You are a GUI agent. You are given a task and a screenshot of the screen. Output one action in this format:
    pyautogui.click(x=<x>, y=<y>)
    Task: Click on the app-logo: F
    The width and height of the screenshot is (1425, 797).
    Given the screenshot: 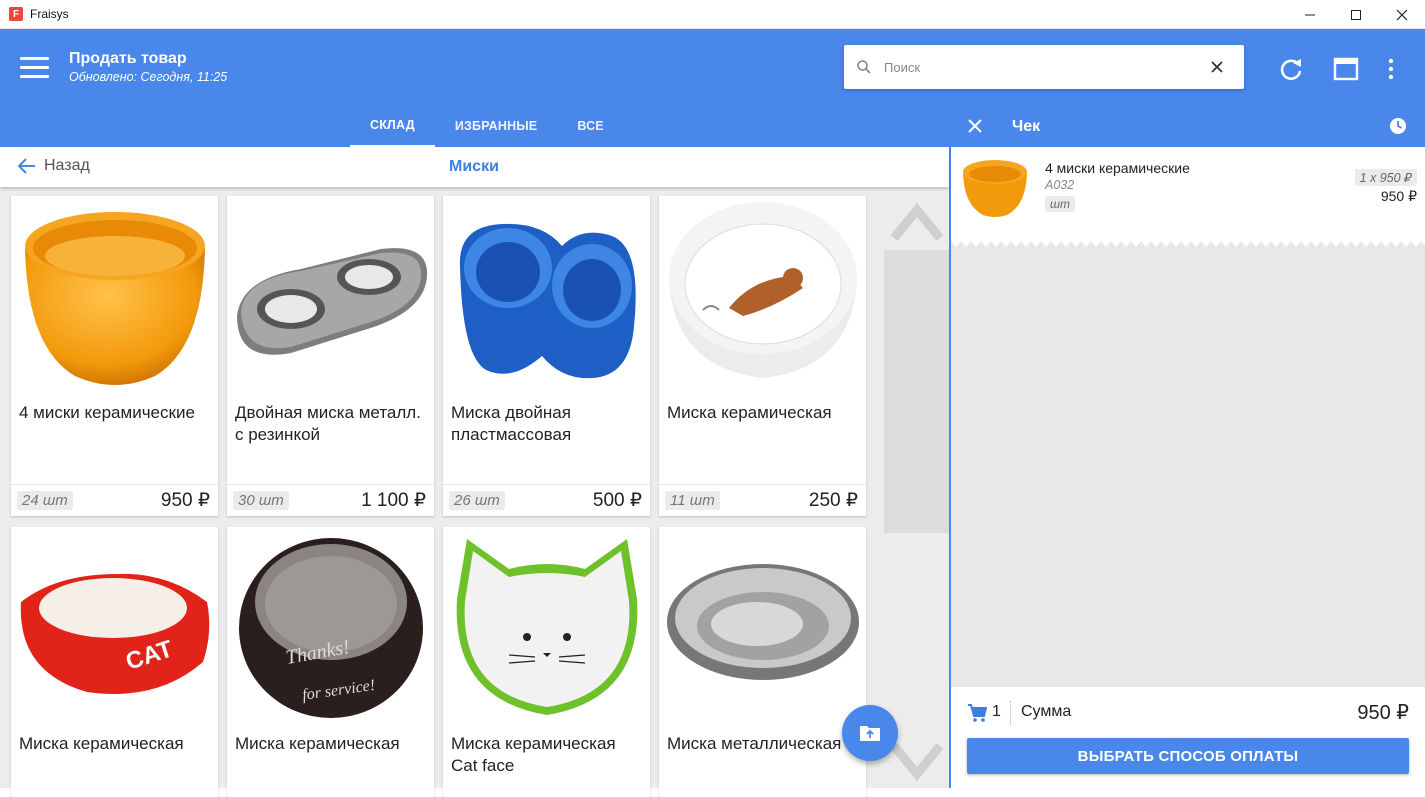 What is the action you would take?
    pyautogui.click(x=16, y=14)
    